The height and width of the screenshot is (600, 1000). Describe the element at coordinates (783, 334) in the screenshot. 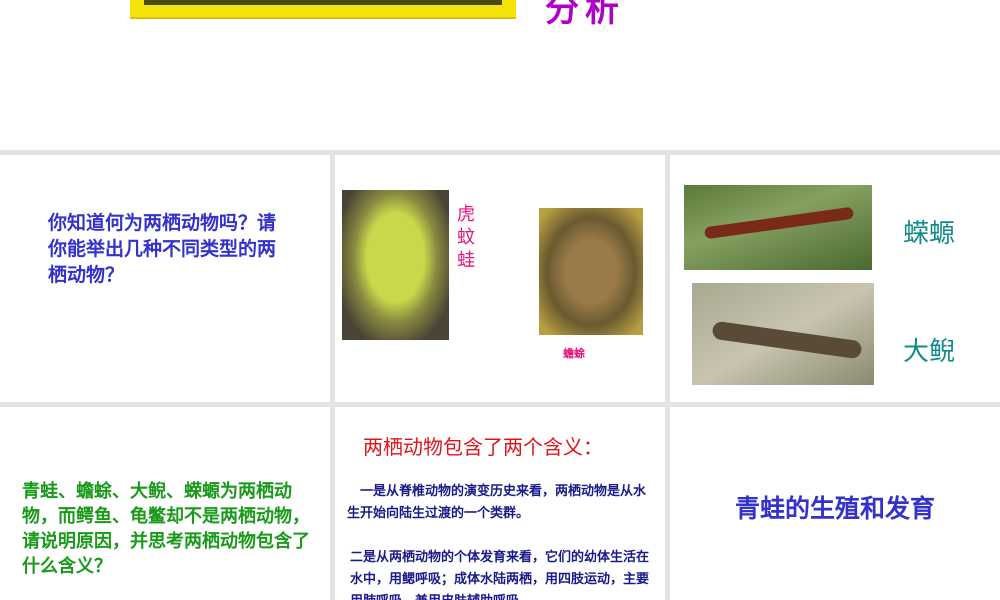

I see `giant-salamander-image` at that location.